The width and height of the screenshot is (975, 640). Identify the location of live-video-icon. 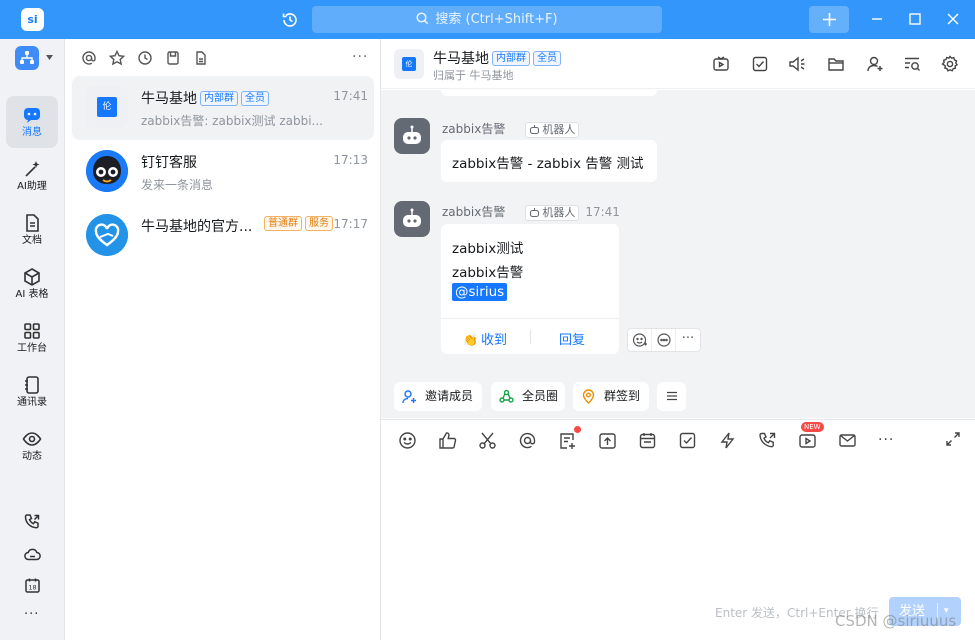
(807, 440).